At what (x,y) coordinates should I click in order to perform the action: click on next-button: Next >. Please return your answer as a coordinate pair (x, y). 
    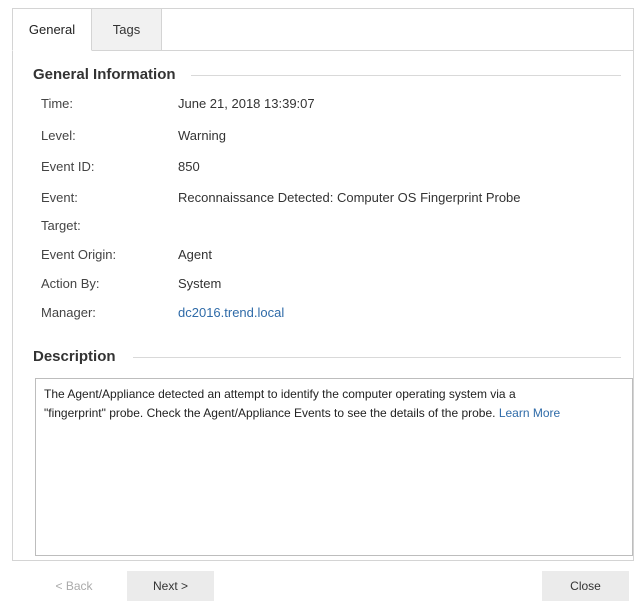
    Looking at the image, I should click on (170, 586).